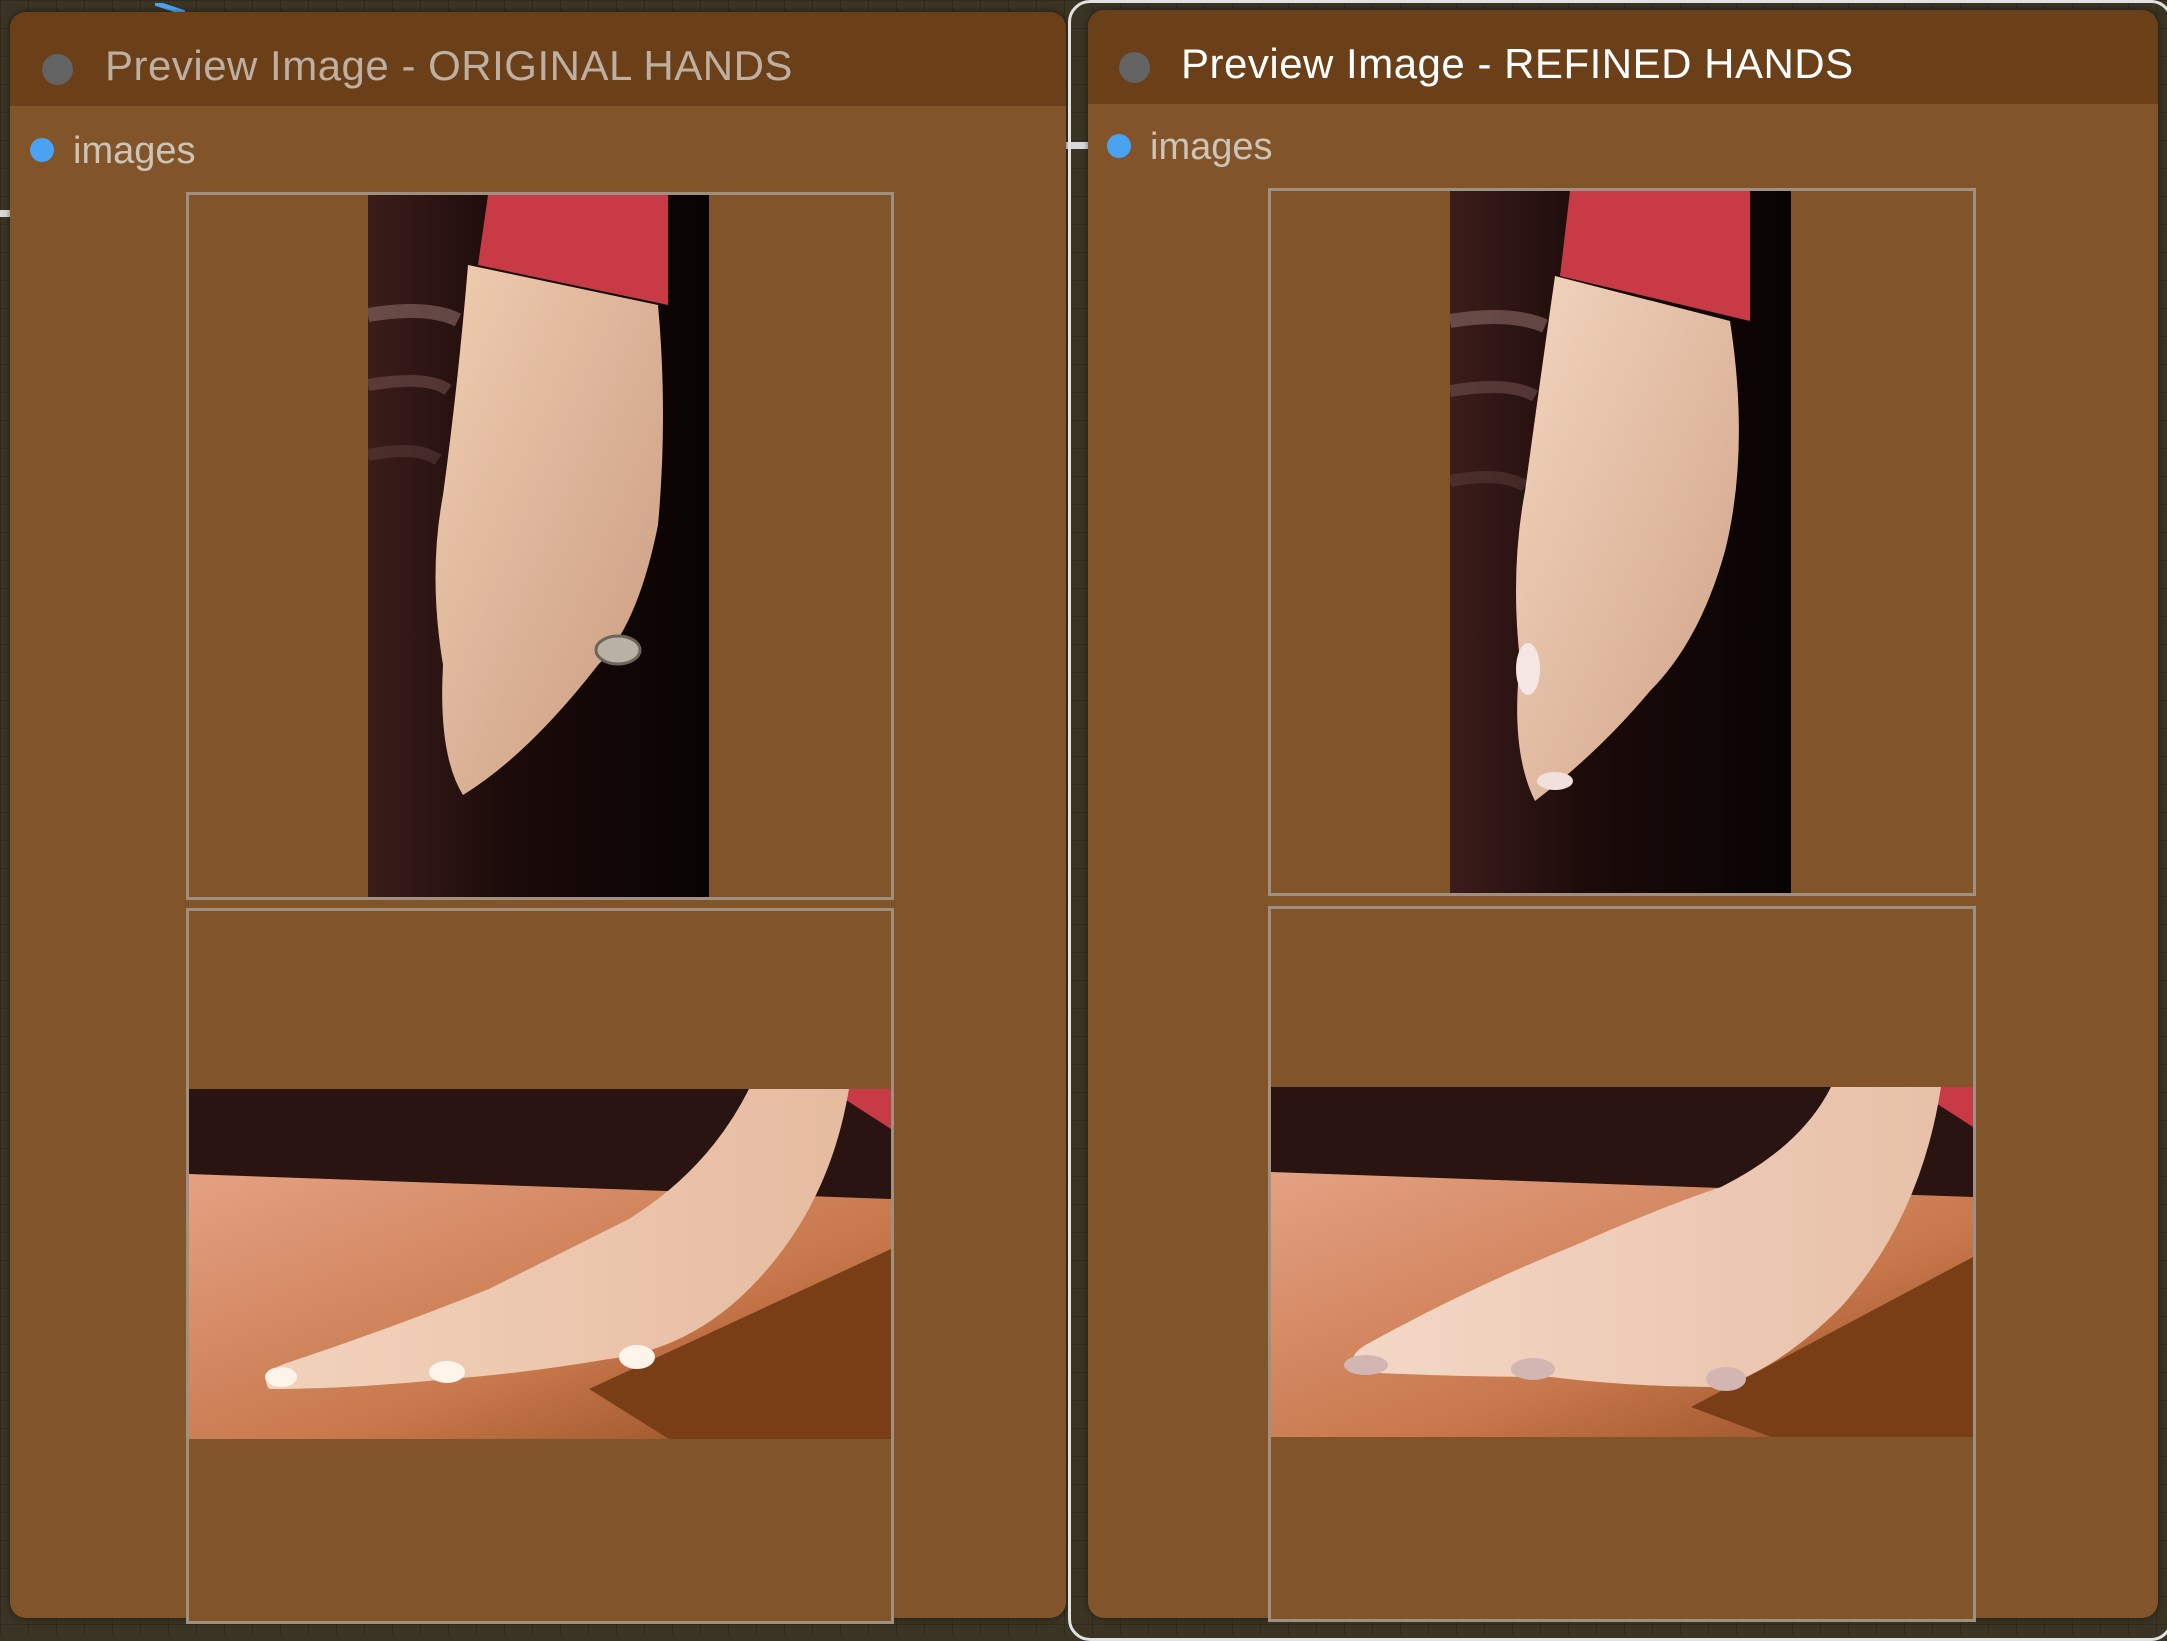 This screenshot has width=2167, height=1641. Describe the element at coordinates (449, 65) in the screenshot. I see `node-title: Preview Image - ORIGINAL HANDS` at that location.